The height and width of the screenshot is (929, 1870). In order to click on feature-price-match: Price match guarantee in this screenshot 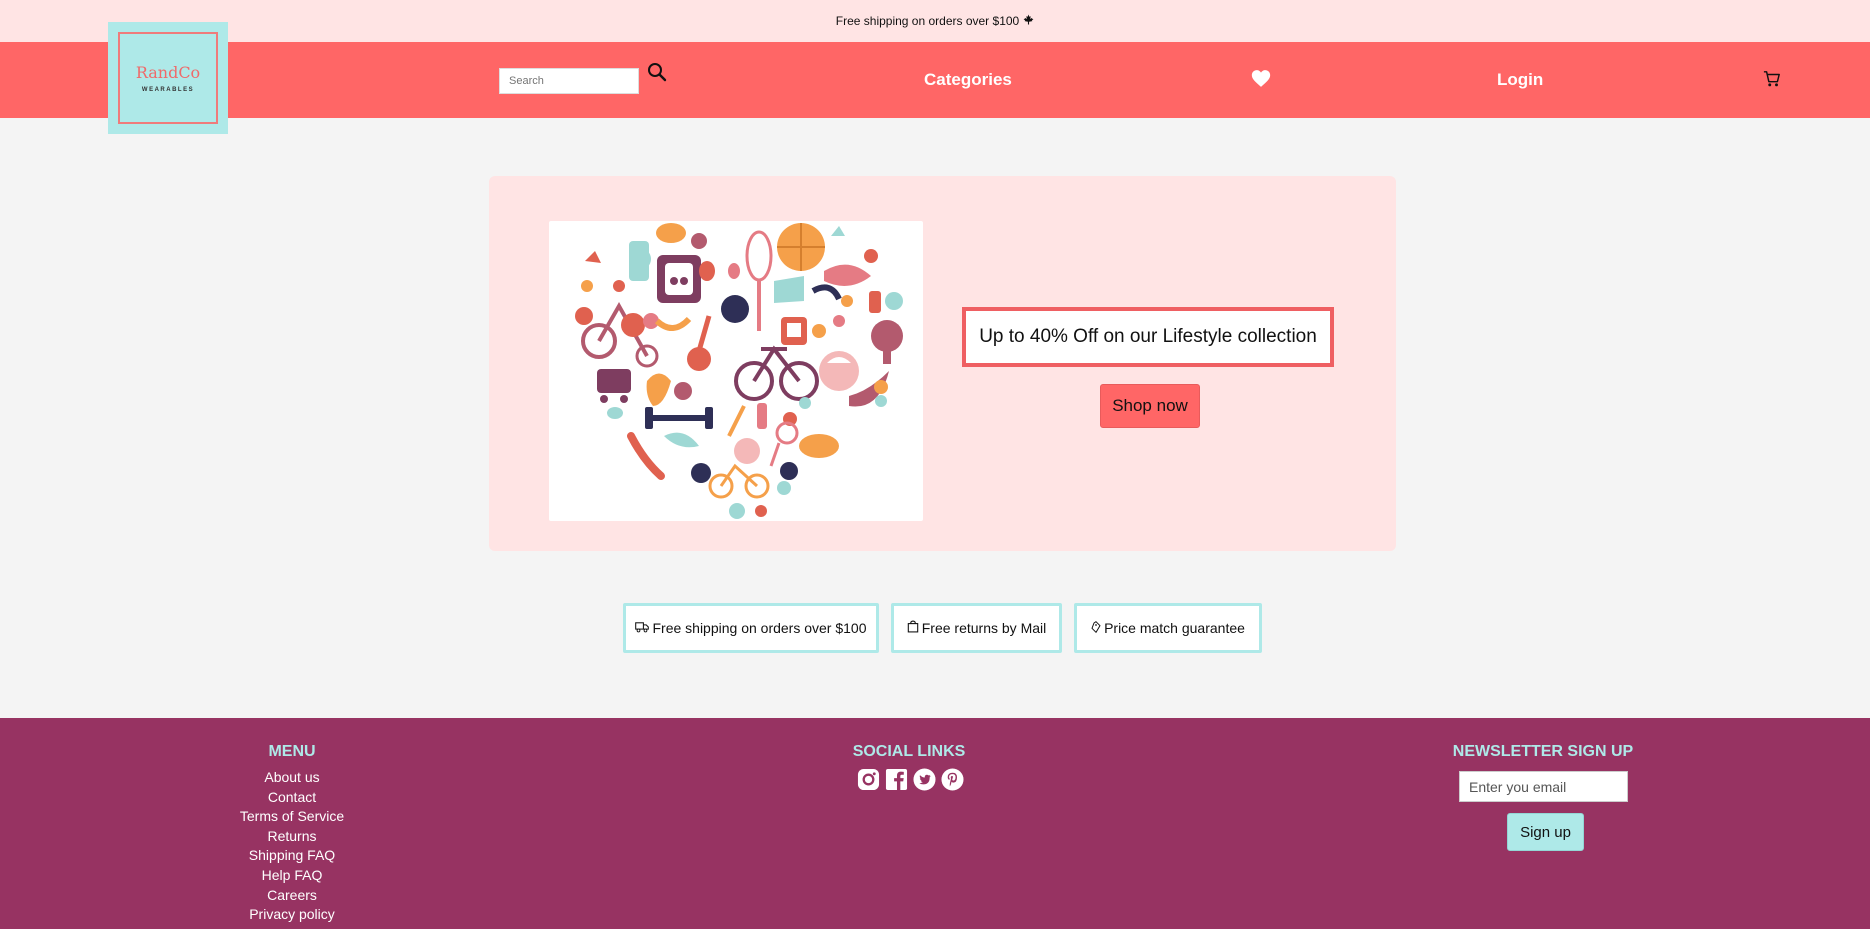, I will do `click(1168, 628)`.